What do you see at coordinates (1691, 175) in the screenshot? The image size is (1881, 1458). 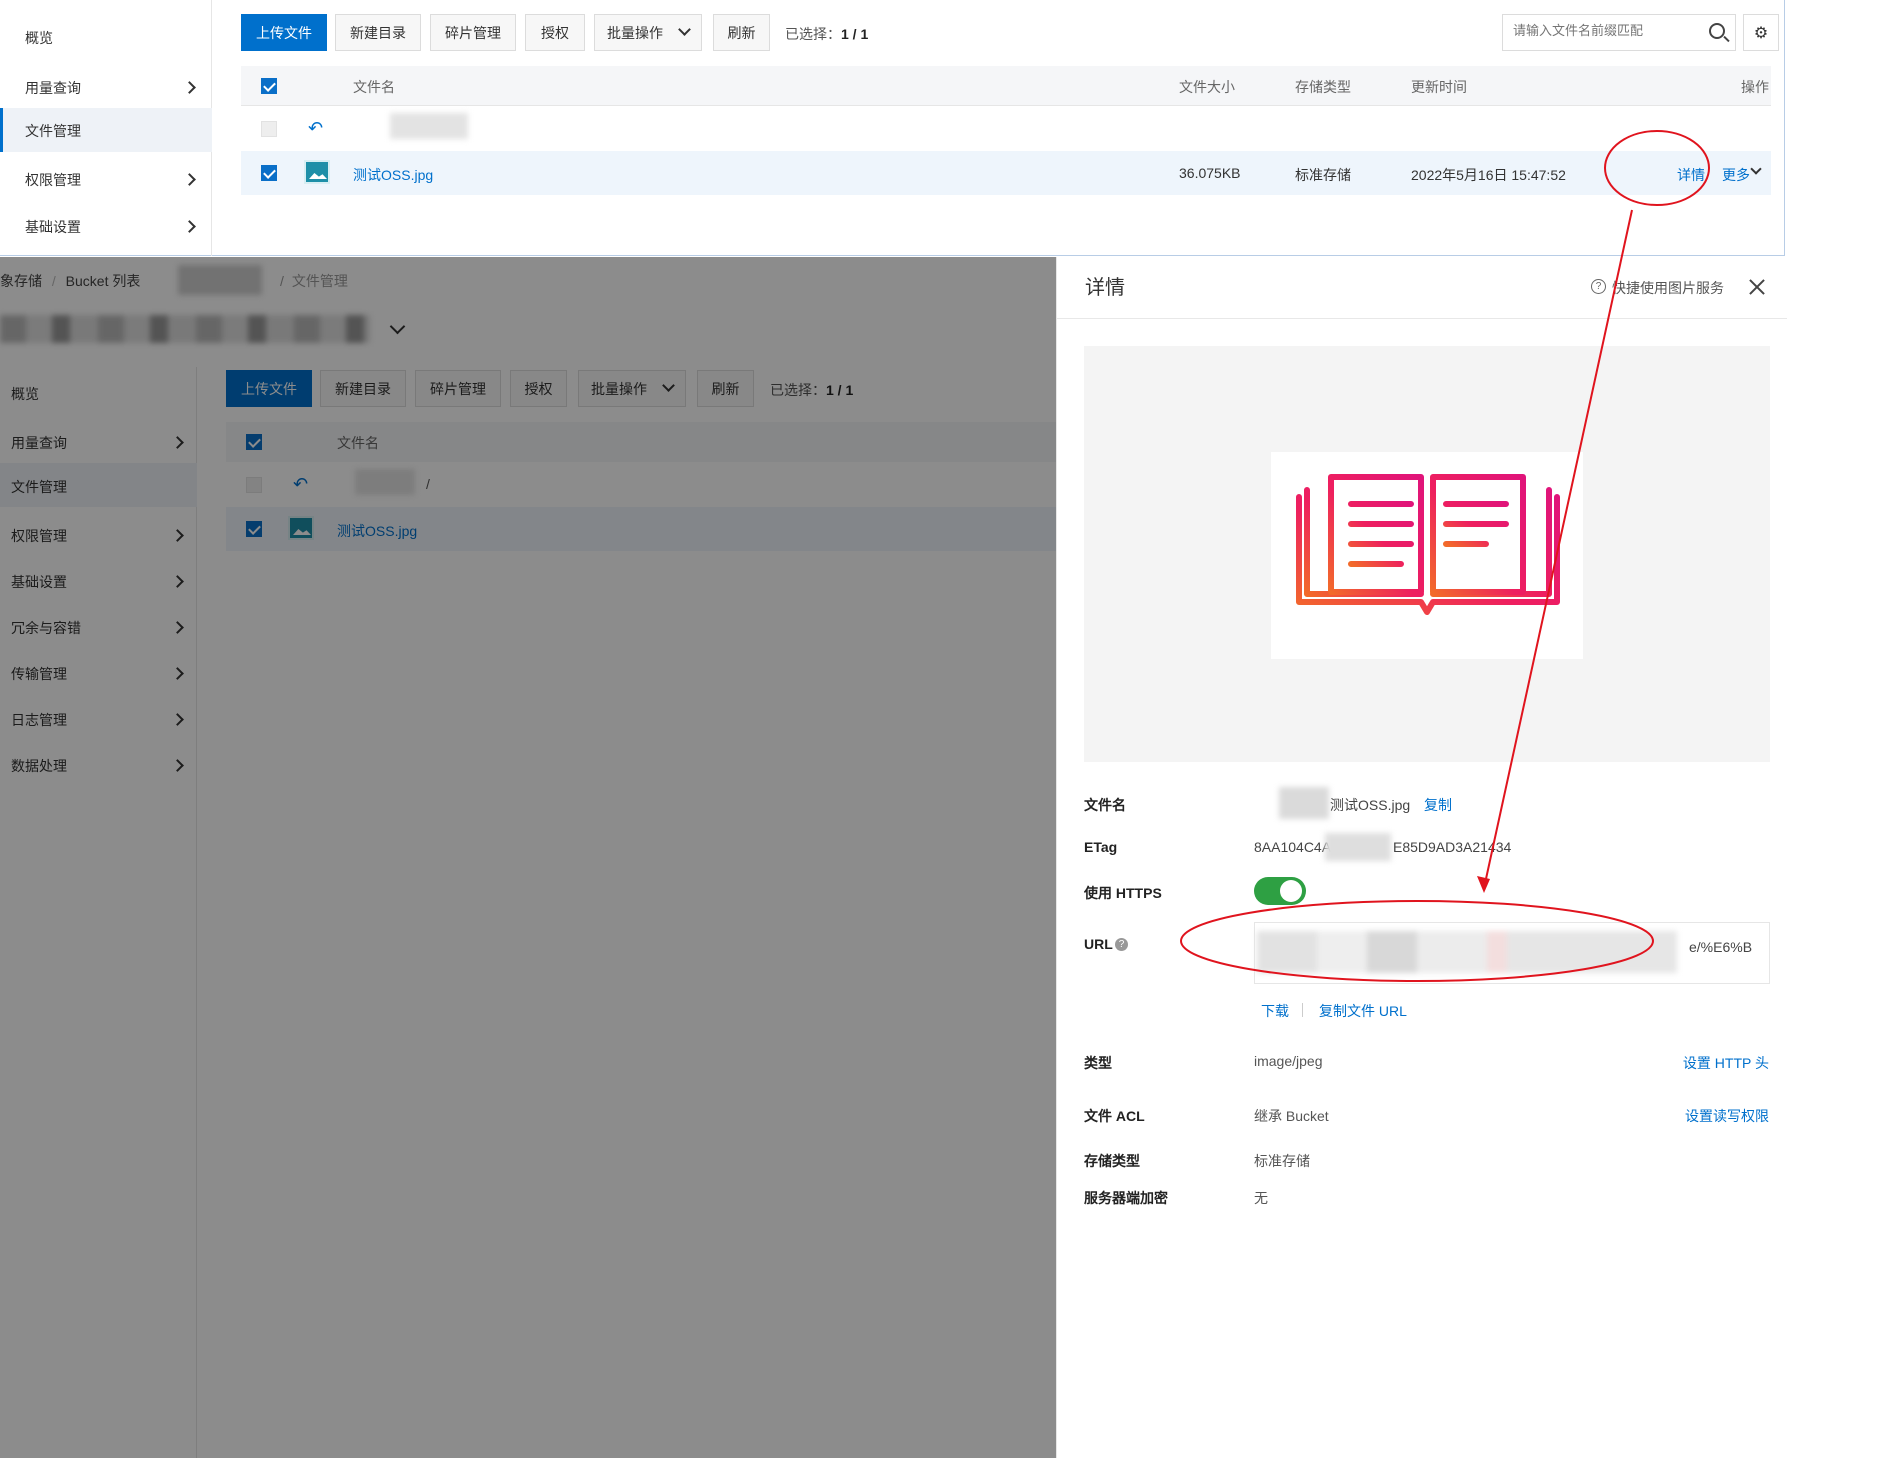 I see `detail-link: 详情` at bounding box center [1691, 175].